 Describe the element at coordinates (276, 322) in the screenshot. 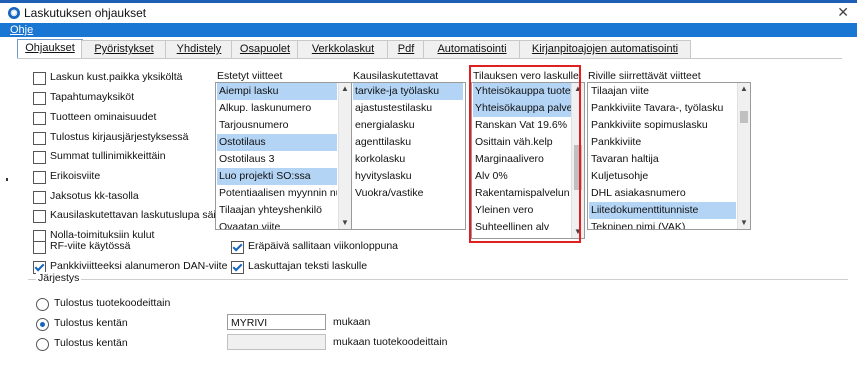

I see `kentta-input: MYRIVI` at that location.